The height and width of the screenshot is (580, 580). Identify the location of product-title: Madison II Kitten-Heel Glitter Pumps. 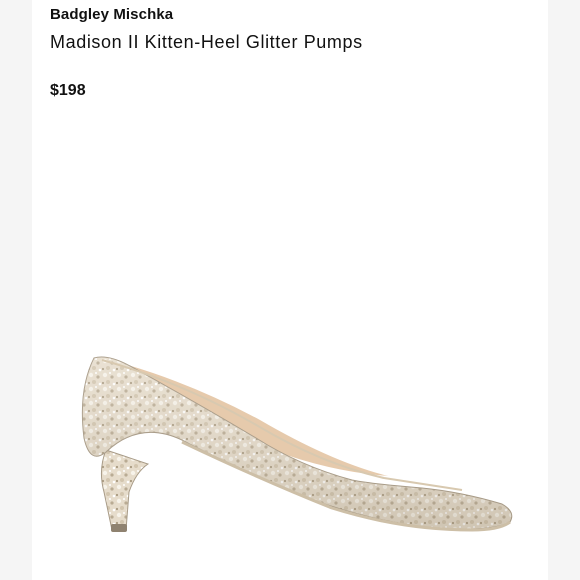
(206, 42).